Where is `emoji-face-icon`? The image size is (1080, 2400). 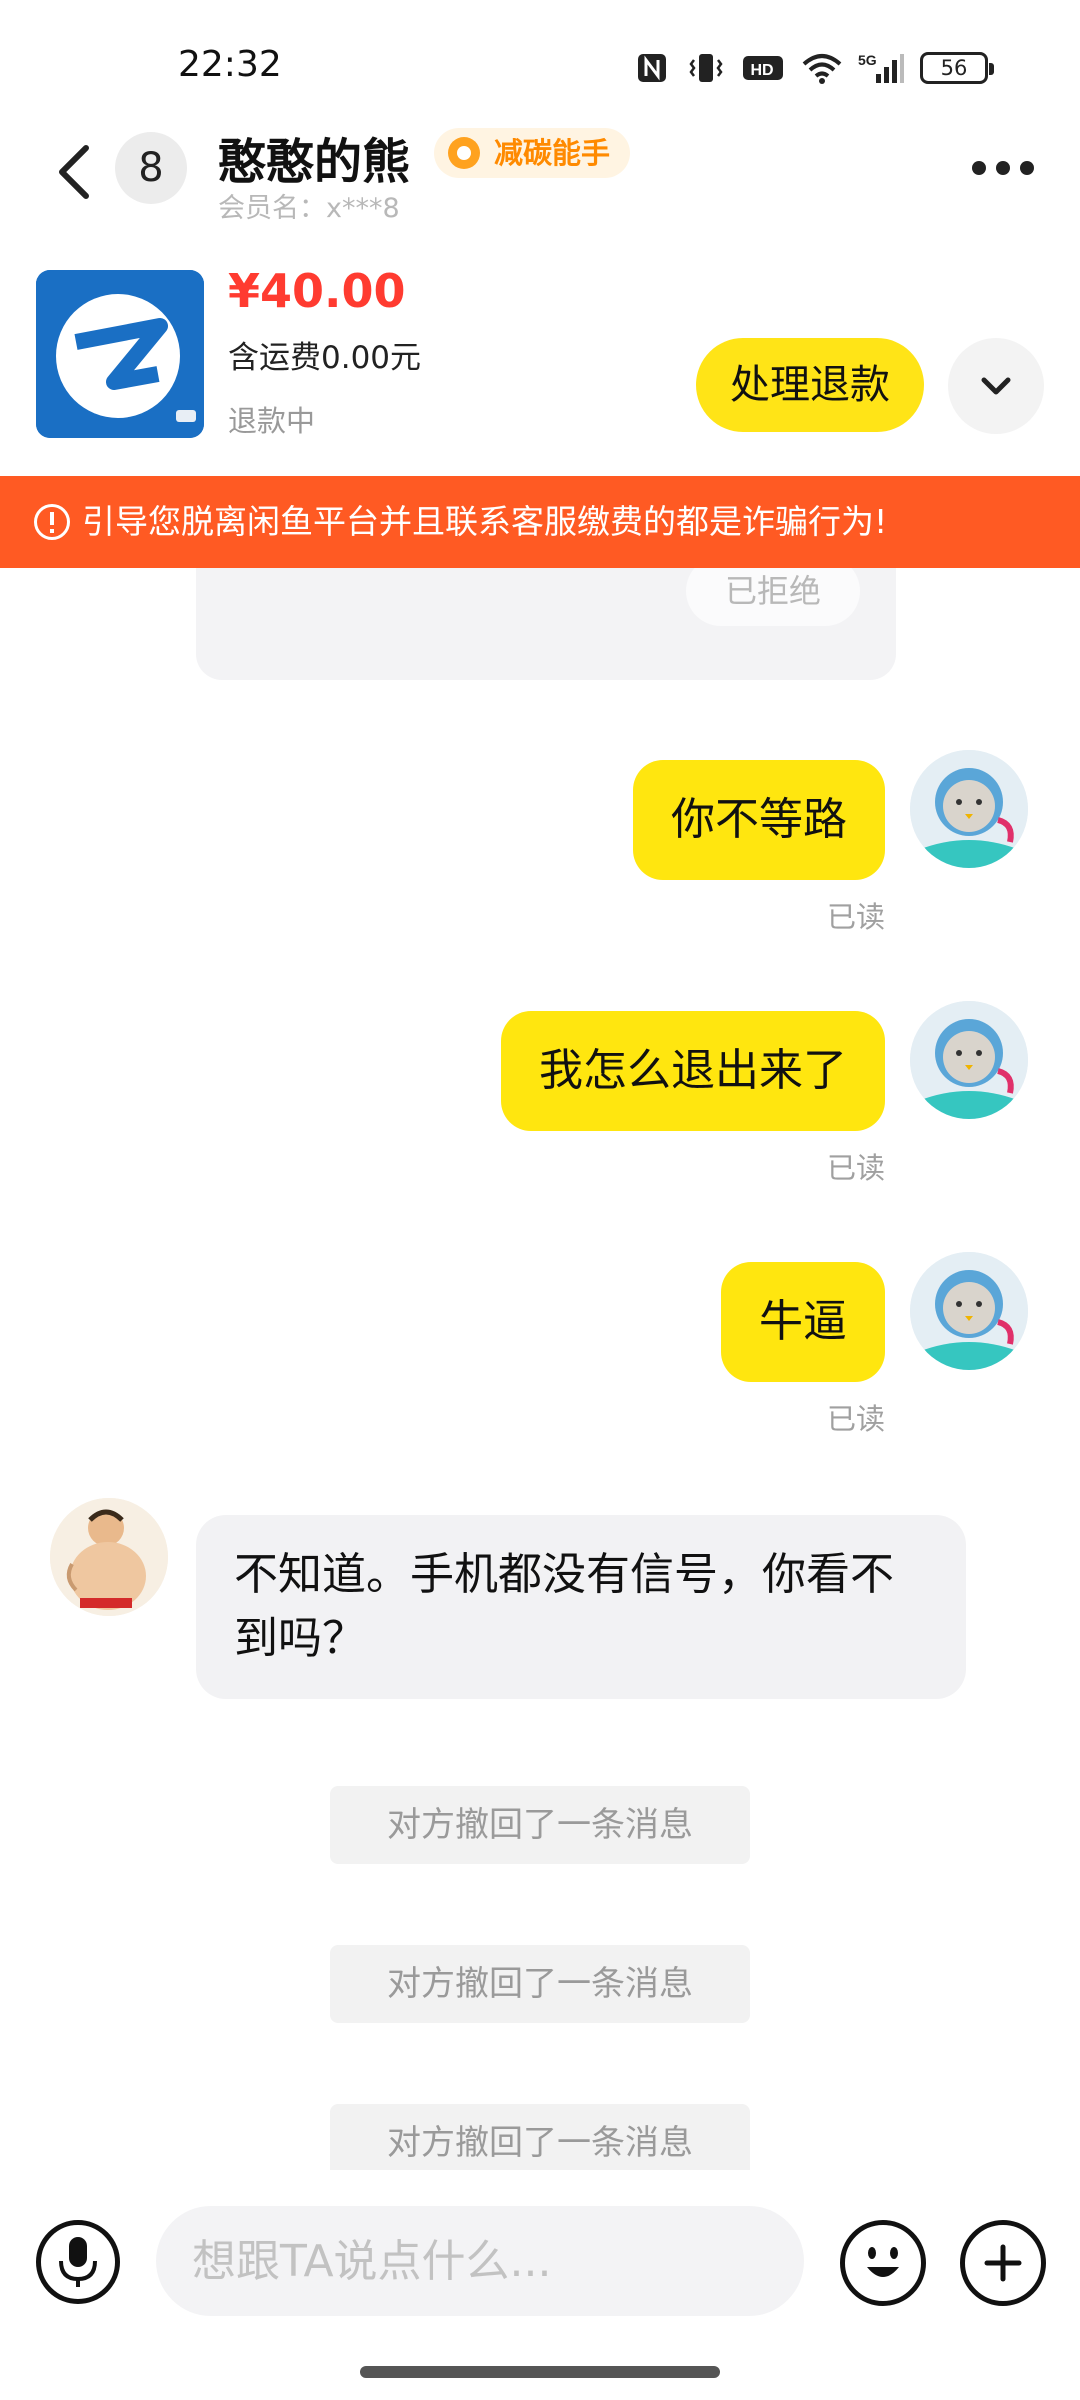 emoji-face-icon is located at coordinates (883, 2262).